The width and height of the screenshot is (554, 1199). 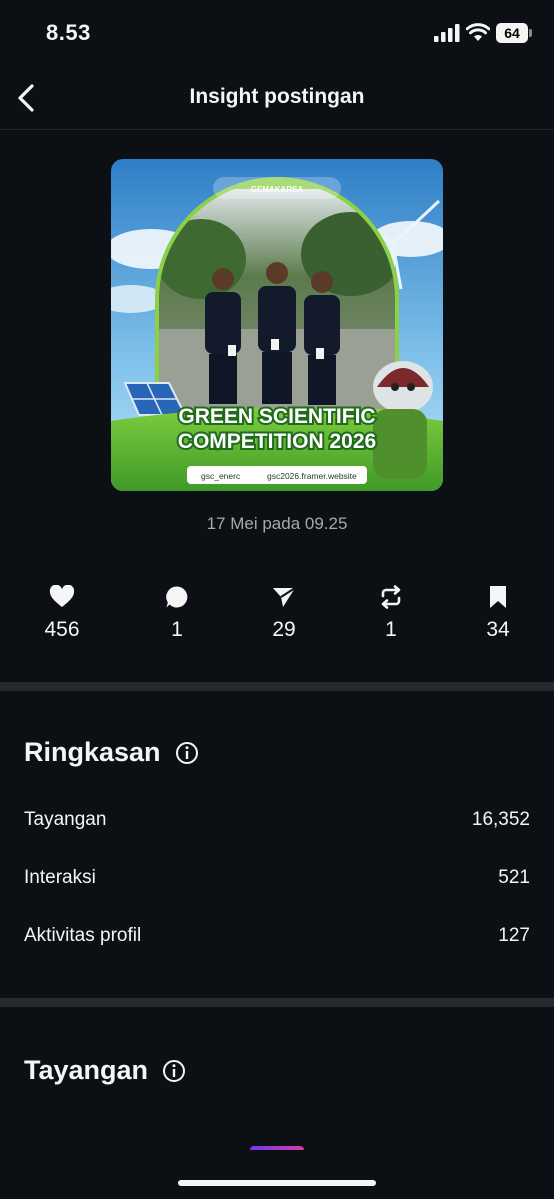 What do you see at coordinates (83, 935) in the screenshot?
I see `summary-row-label: Aktivitas profil` at bounding box center [83, 935].